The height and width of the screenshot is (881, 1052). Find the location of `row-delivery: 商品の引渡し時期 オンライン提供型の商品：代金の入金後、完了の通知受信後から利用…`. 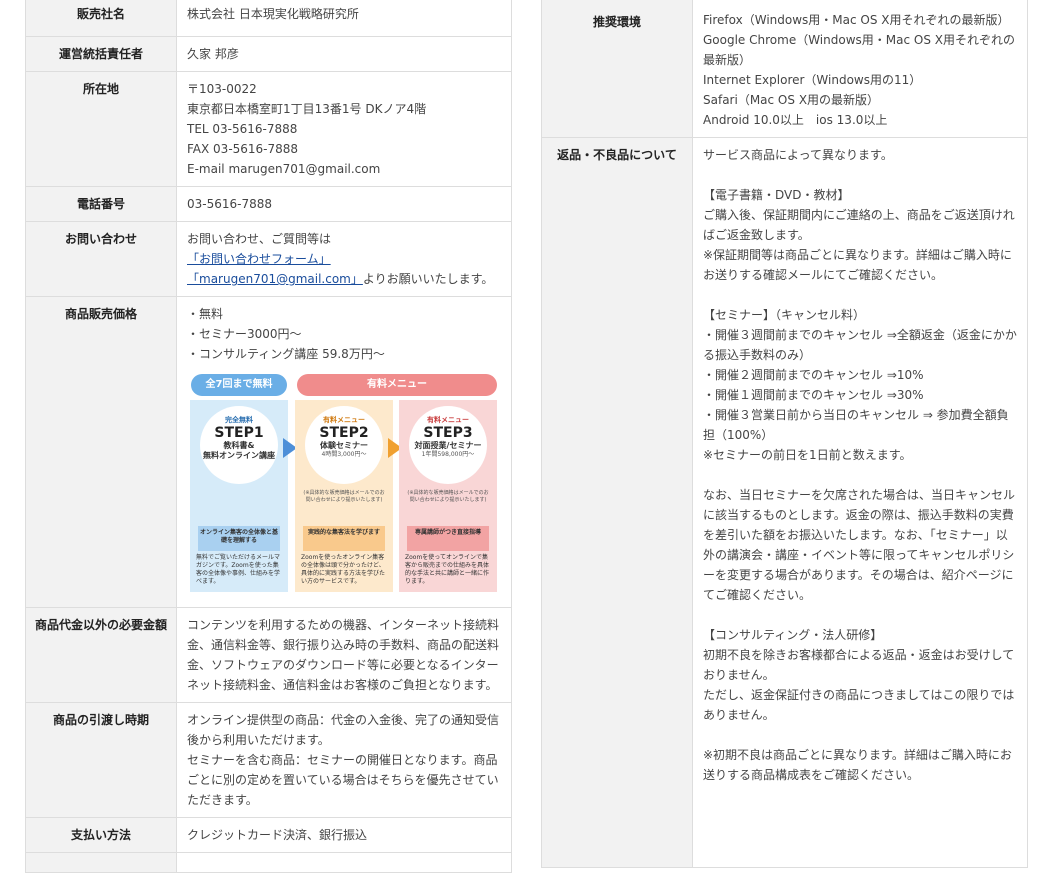

row-delivery: 商品の引渡し時期 オンライン提供型の商品：代金の入金後、完了の通知受信後から利用… is located at coordinates (268, 760).